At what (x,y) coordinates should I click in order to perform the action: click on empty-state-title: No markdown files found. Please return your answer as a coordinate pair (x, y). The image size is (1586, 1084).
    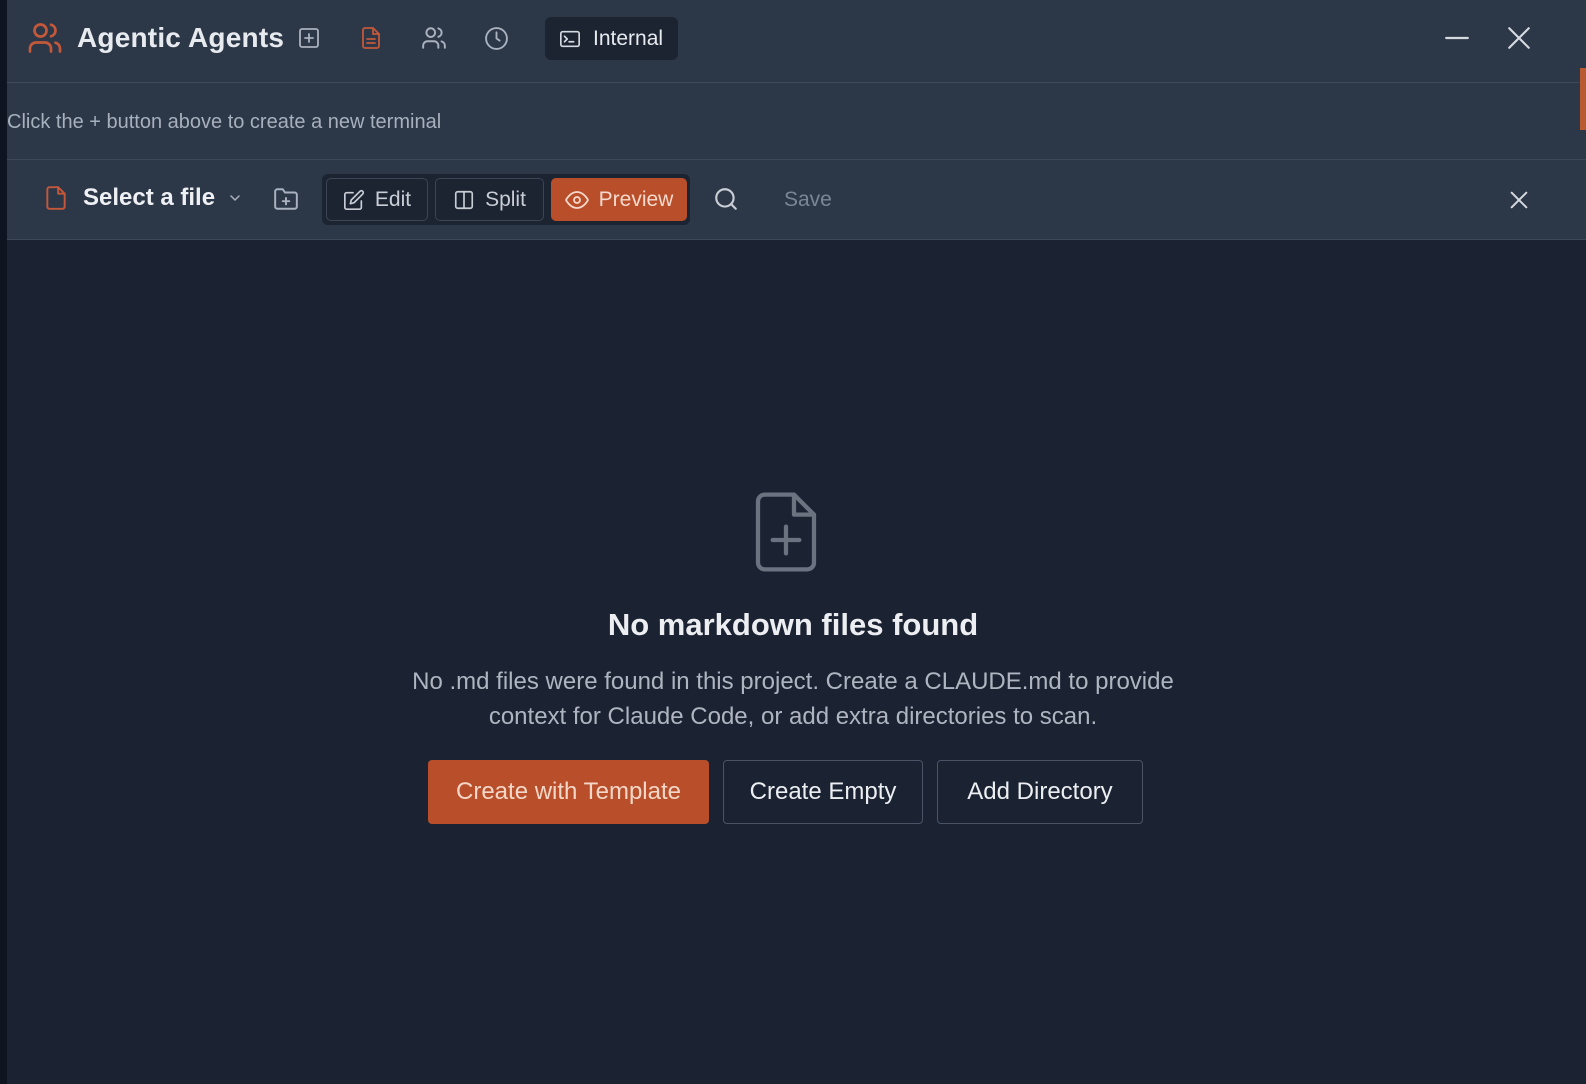
    Looking at the image, I should click on (793, 624).